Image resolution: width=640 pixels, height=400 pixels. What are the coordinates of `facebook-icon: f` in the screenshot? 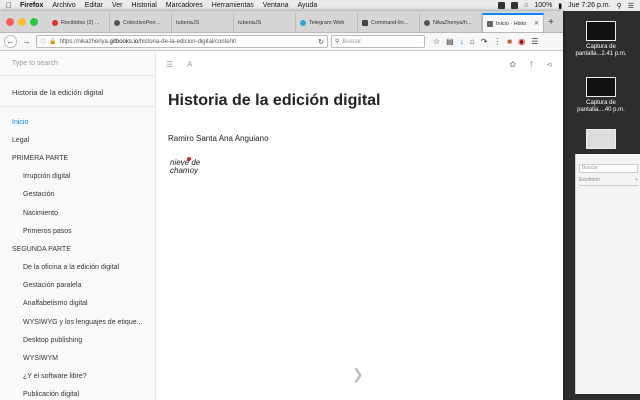 It's located at (531, 64).